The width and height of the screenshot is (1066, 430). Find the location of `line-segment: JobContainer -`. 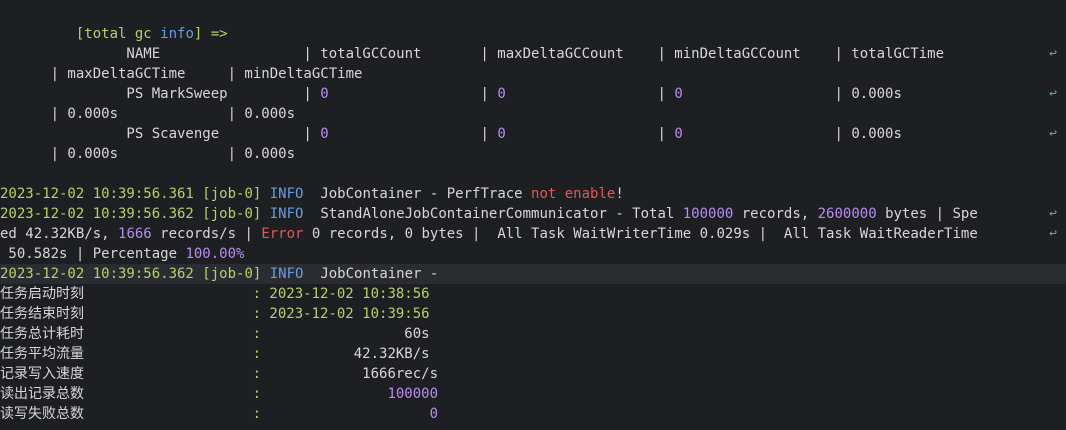

line-segment: JobContainer - is located at coordinates (379, 274).